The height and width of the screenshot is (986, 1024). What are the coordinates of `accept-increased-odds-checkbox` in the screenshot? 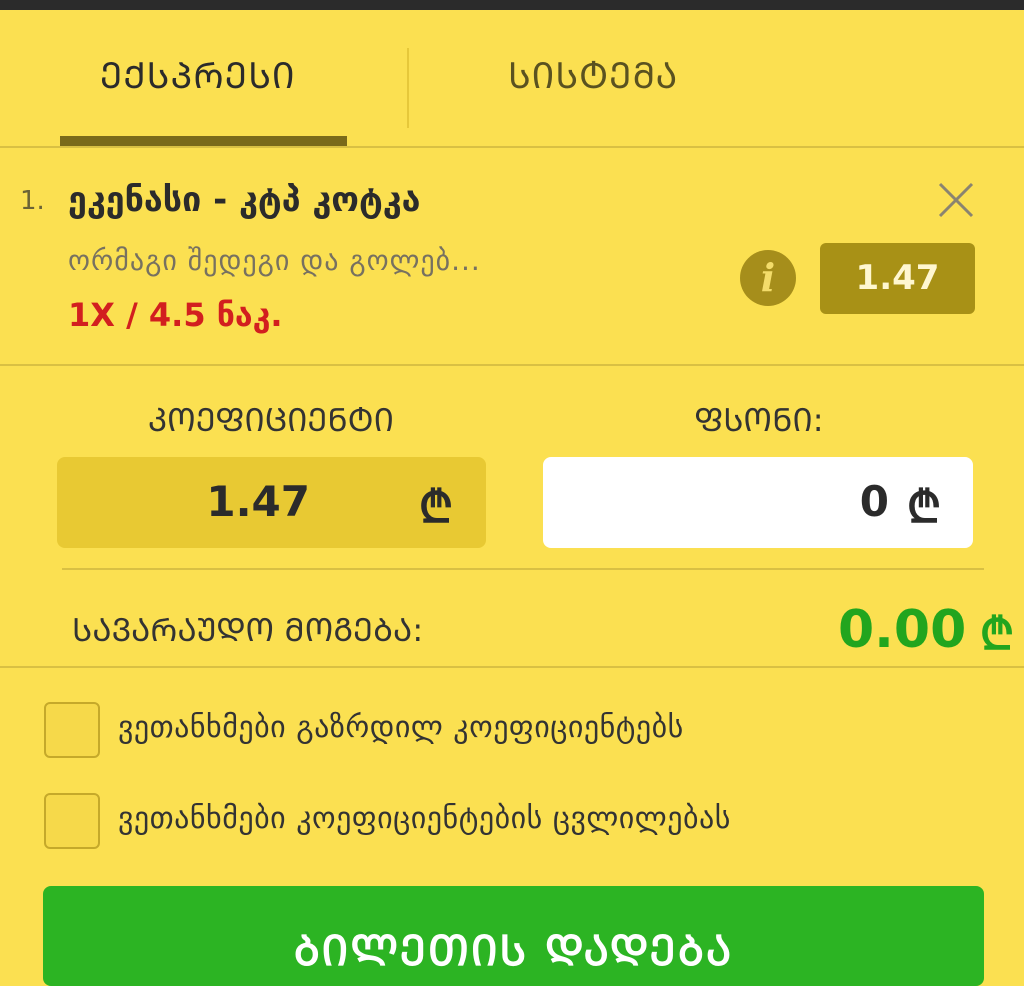 It's located at (72, 730).